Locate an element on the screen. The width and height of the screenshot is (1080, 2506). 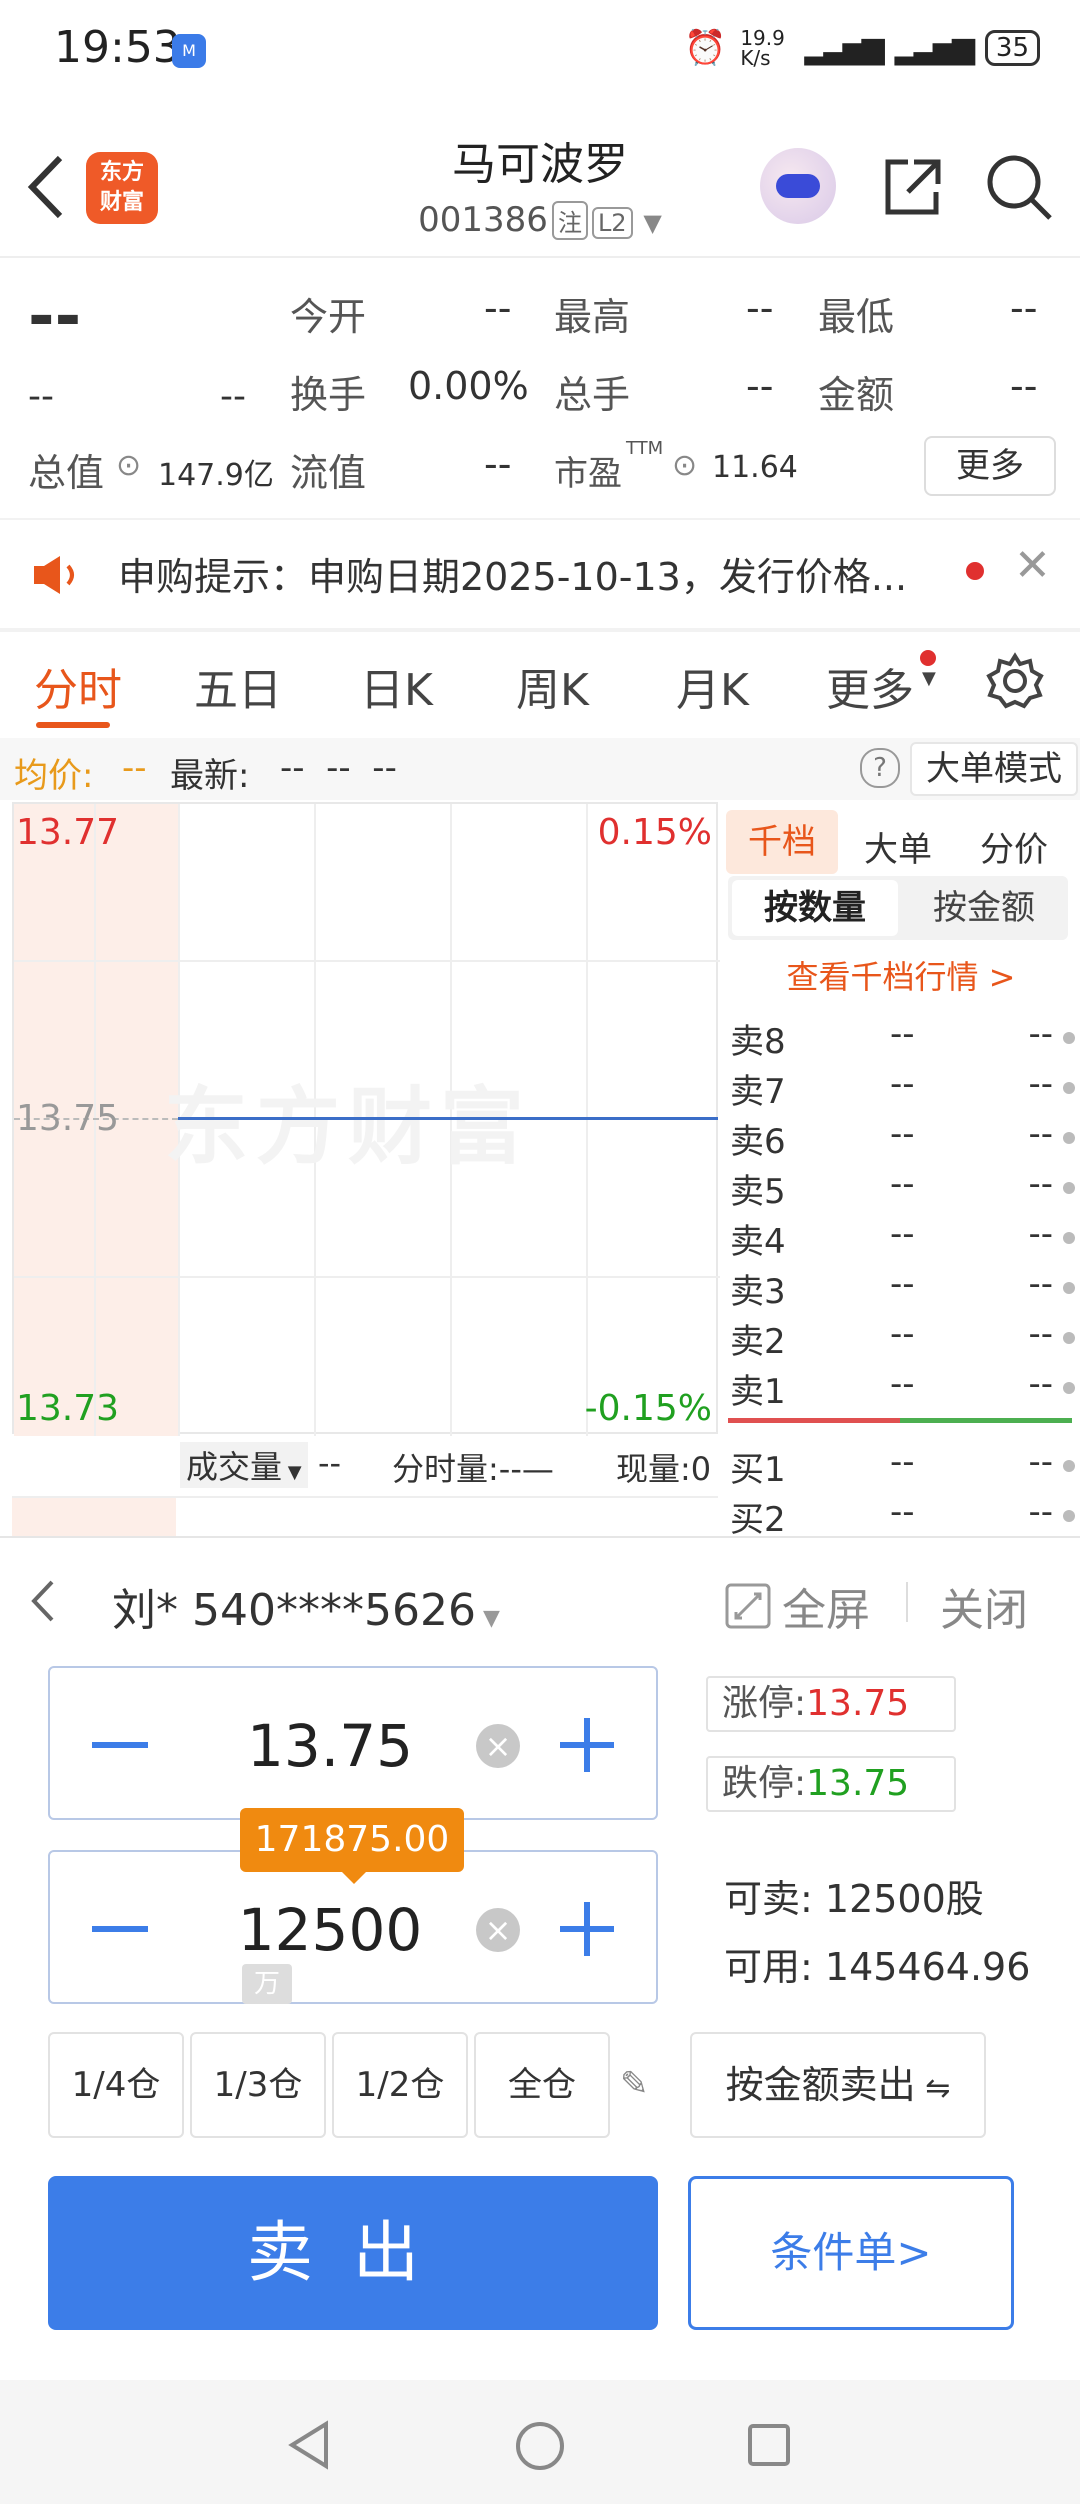
tab-big-orders: 大单 is located at coordinates (898, 846).